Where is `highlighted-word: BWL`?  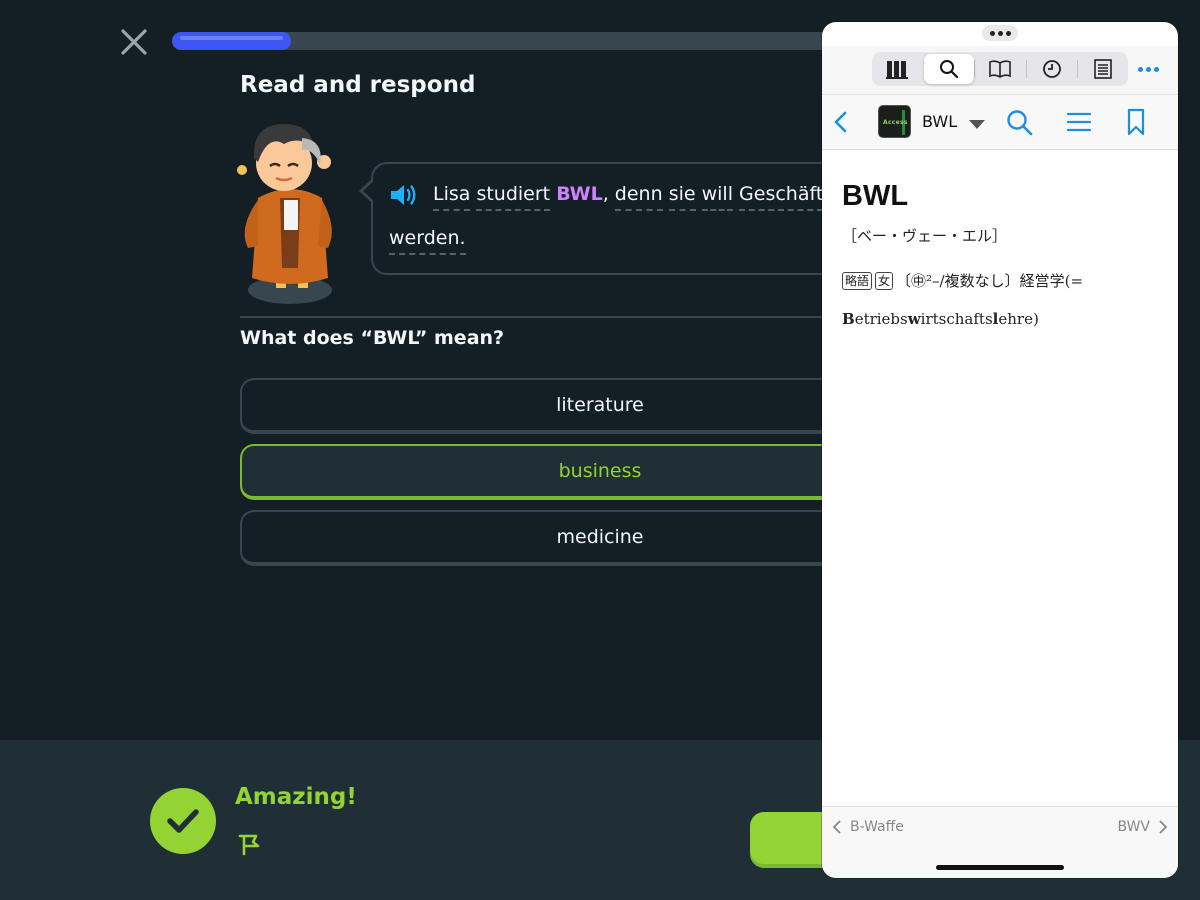 highlighted-word: BWL is located at coordinates (579, 194).